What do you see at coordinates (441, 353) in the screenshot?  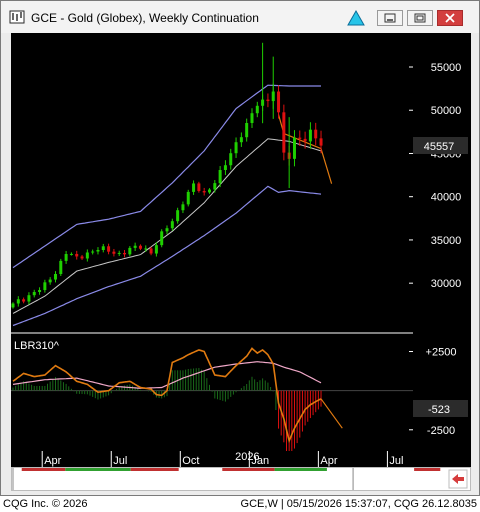 I see `oscillator-axis-label: +2500` at bounding box center [441, 353].